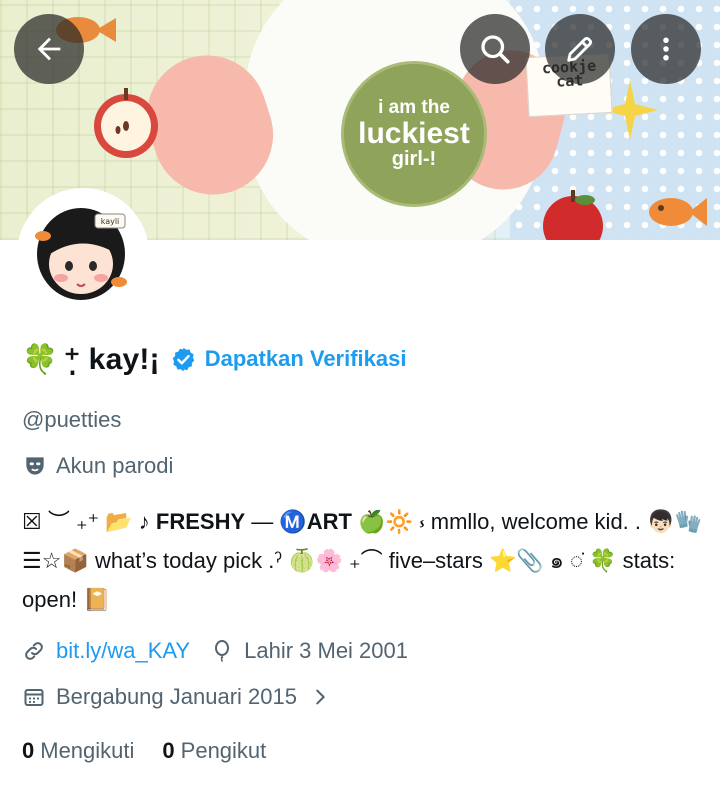 Image resolution: width=720 pixels, height=804 pixels. What do you see at coordinates (115, 465) in the screenshot?
I see `parody-text: Akun parodi` at bounding box center [115, 465].